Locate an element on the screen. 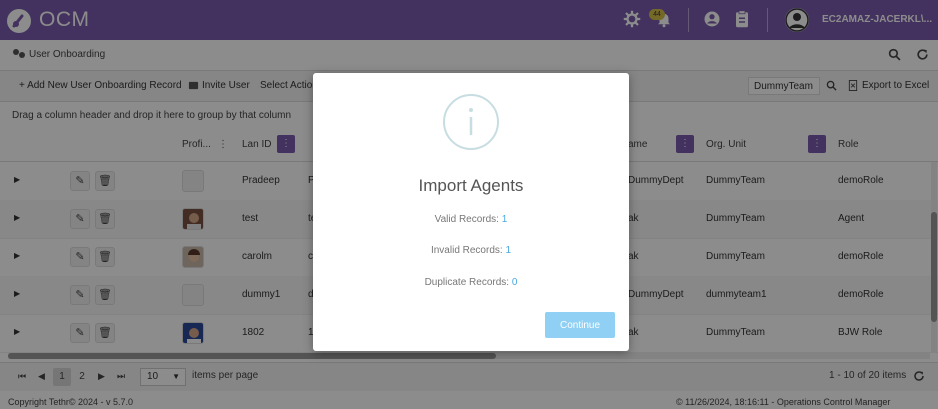 The width and height of the screenshot is (938, 409). duplicate-records-value: 0 is located at coordinates (514, 282).